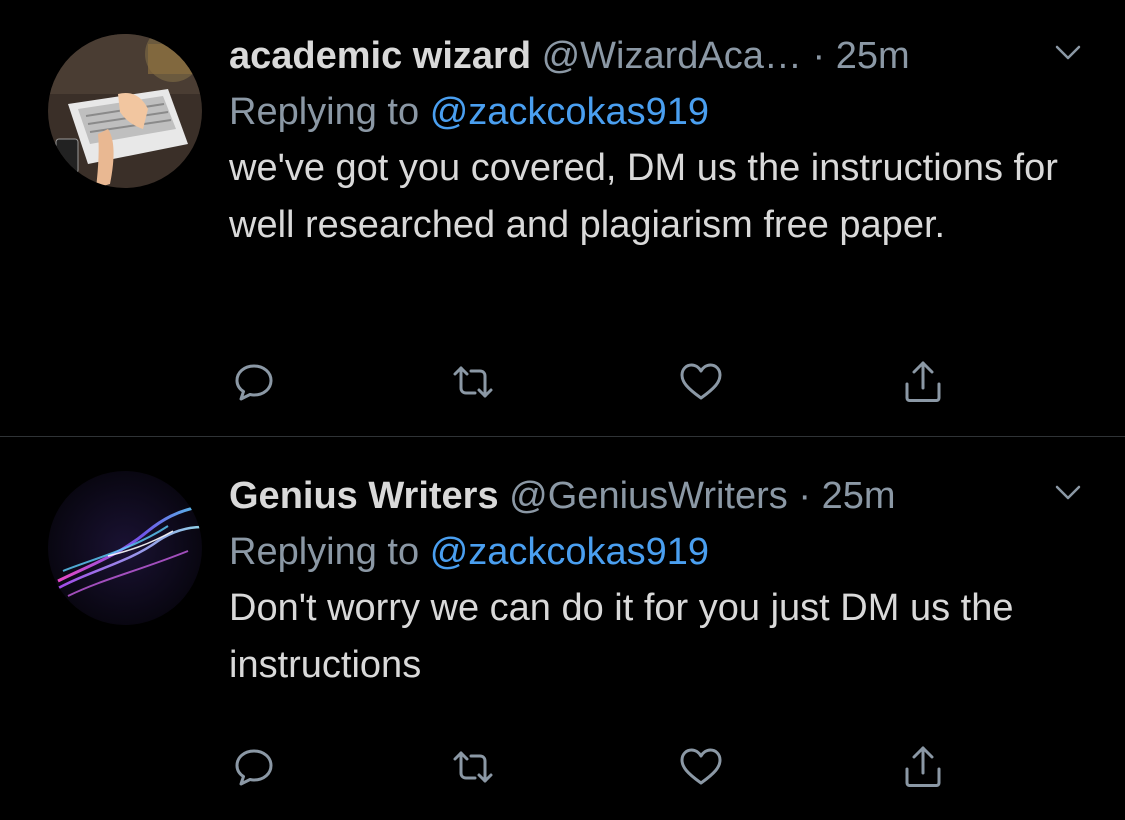  I want to click on laptop-typing-photo-icon, so click(125, 111).